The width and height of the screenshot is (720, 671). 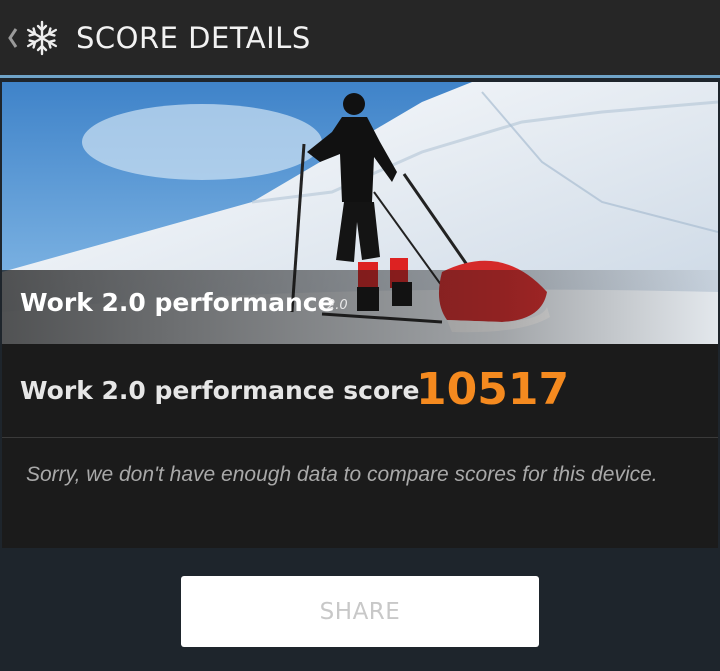 What do you see at coordinates (360, 611) in the screenshot?
I see `share-button: SHARE` at bounding box center [360, 611].